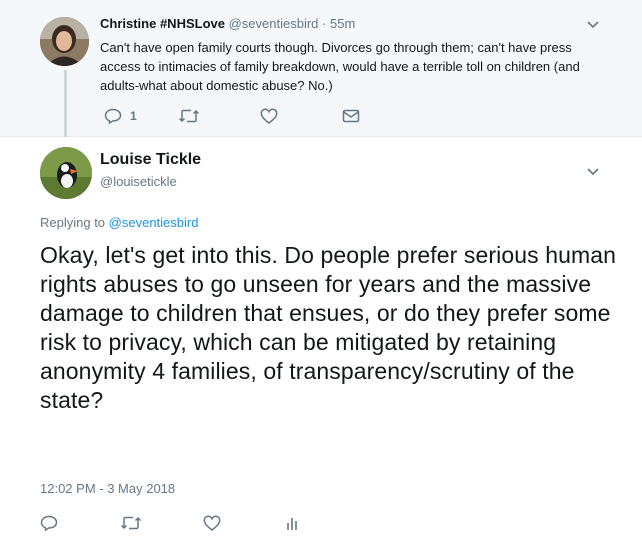  I want to click on replying-to-prefix: Replying to, so click(73, 222).